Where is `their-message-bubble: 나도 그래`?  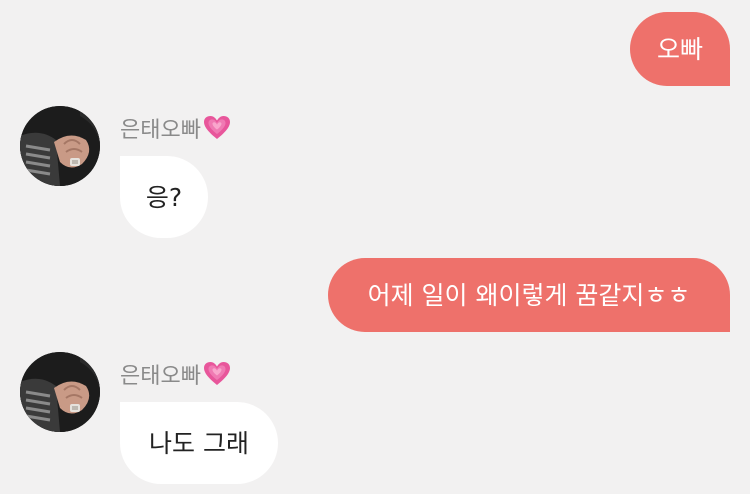
their-message-bubble: 나도 그래 is located at coordinates (199, 443).